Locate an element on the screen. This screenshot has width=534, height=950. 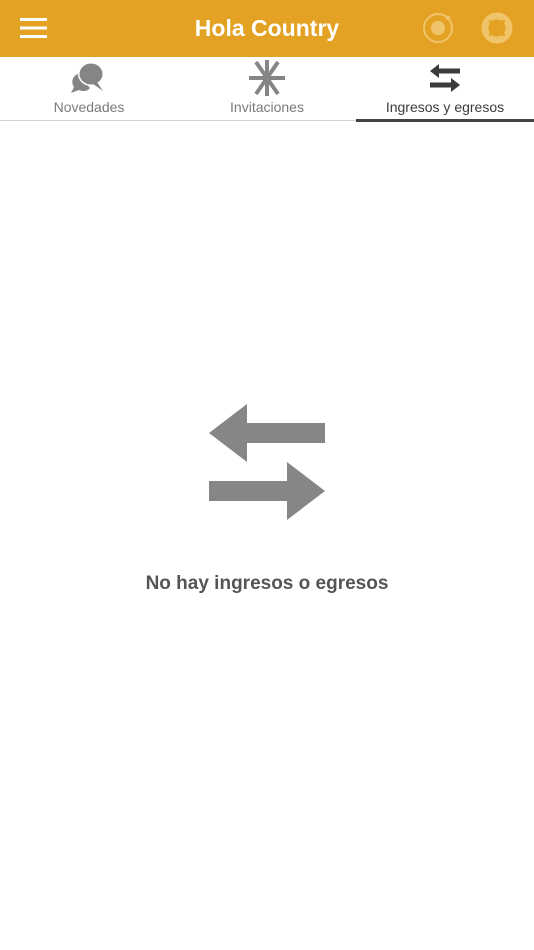
tab-novedades: Novedades is located at coordinates (89, 88).